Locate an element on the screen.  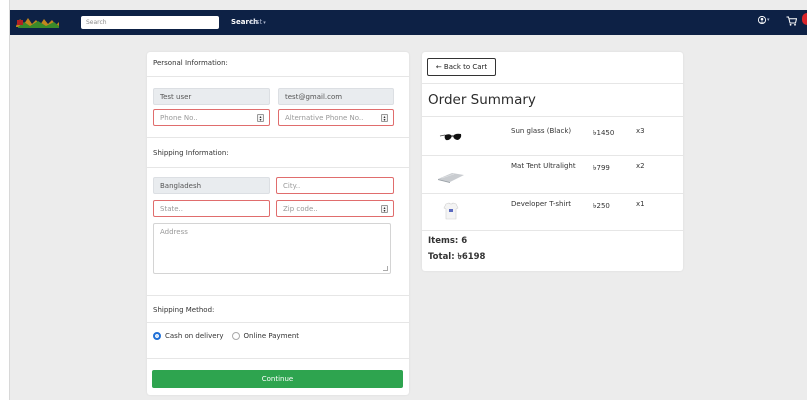
continue-button: Continue is located at coordinates (277, 379).